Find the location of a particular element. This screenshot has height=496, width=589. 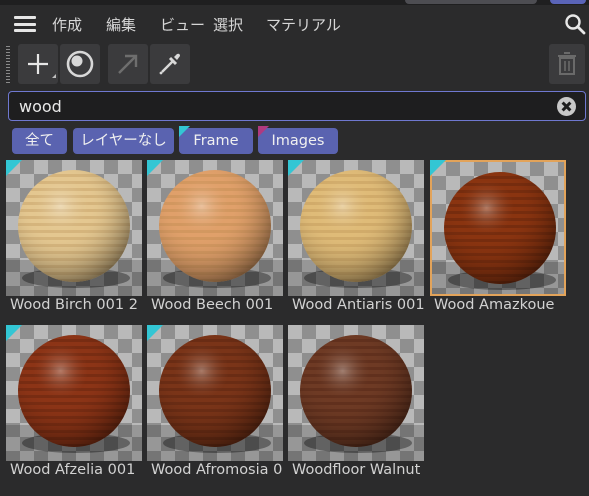

add-material-button is located at coordinates (38, 64).